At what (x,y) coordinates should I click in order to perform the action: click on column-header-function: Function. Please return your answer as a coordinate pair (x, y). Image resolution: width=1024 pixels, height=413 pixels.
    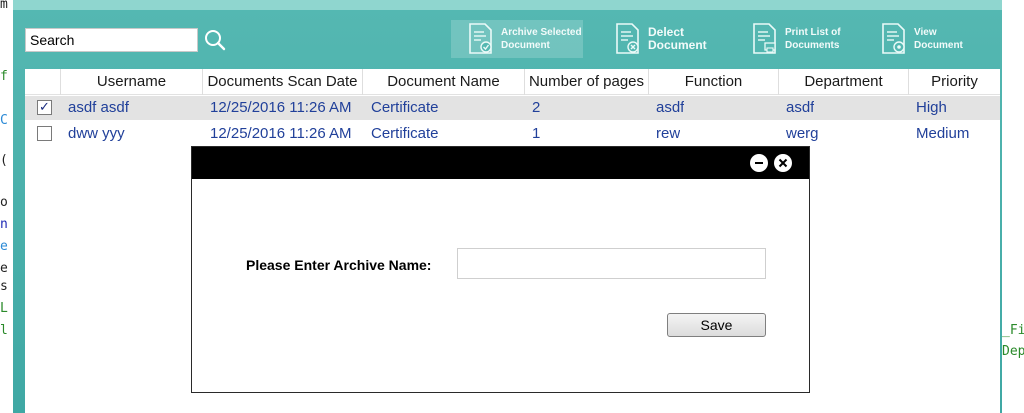
    Looking at the image, I should click on (714, 82).